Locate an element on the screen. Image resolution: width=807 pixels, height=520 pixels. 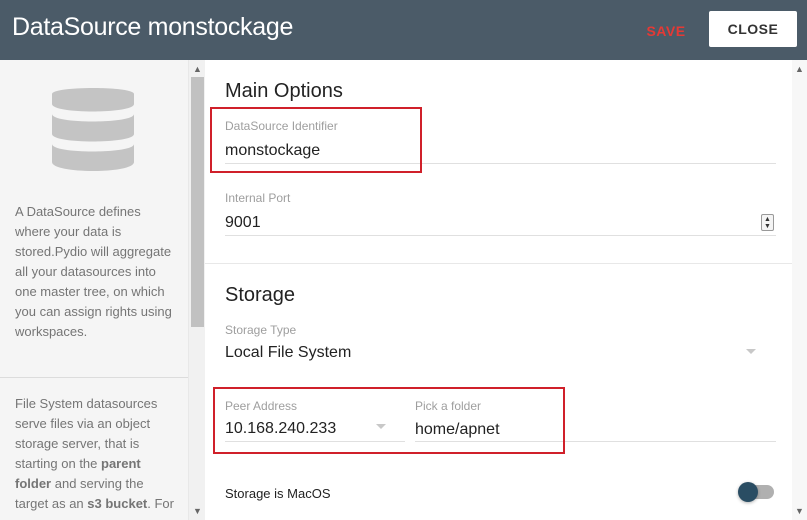
database-icon is located at coordinates (93, 129).